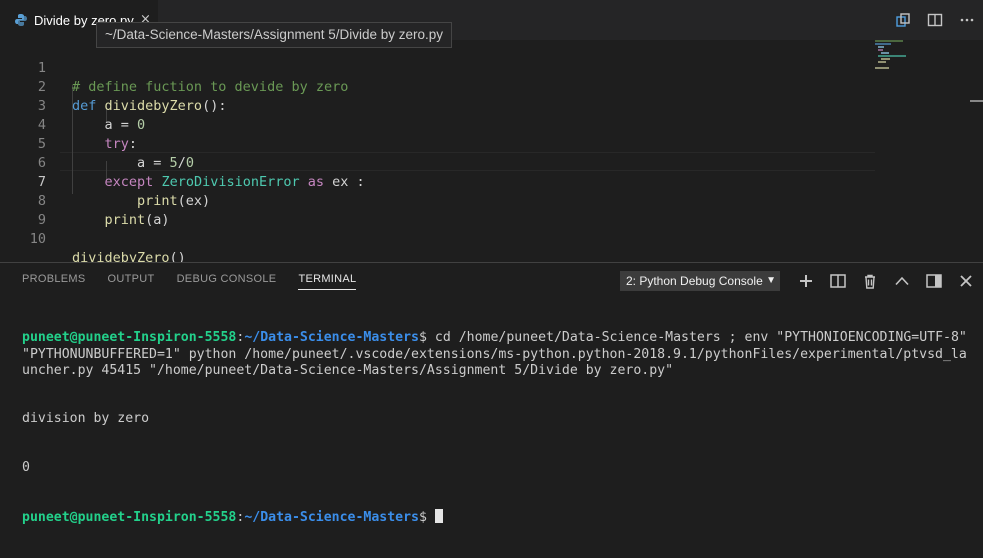 Image resolution: width=983 pixels, height=558 pixels. What do you see at coordinates (37, 239) in the screenshot?
I see `line-number: 10` at bounding box center [37, 239].